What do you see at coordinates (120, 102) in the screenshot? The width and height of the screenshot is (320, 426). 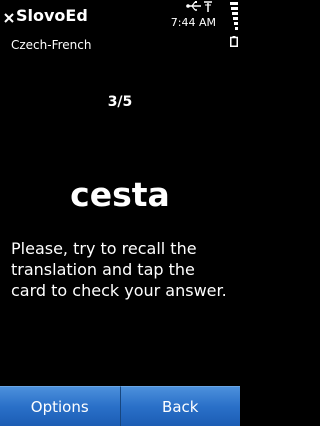 I see `card-progress: 3/5` at bounding box center [120, 102].